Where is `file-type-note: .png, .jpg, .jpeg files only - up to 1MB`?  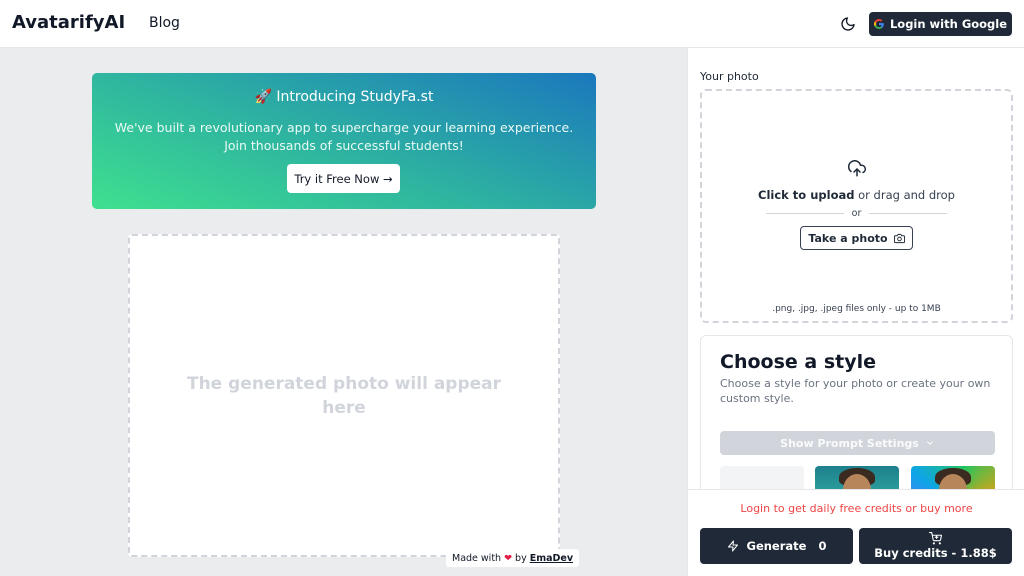 file-type-note: .png, .jpg, .jpeg files only - up to 1MB is located at coordinates (856, 309).